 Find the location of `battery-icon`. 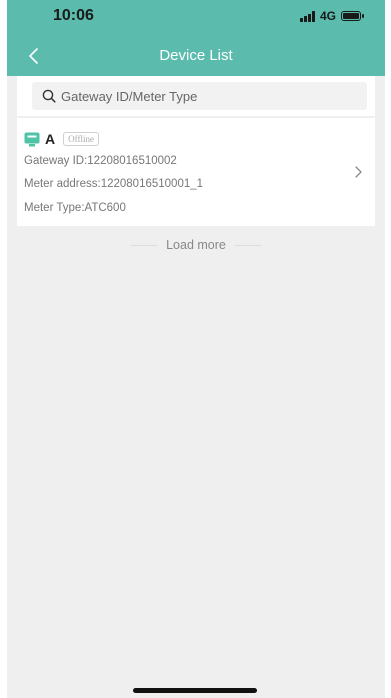

battery-icon is located at coordinates (352, 16).